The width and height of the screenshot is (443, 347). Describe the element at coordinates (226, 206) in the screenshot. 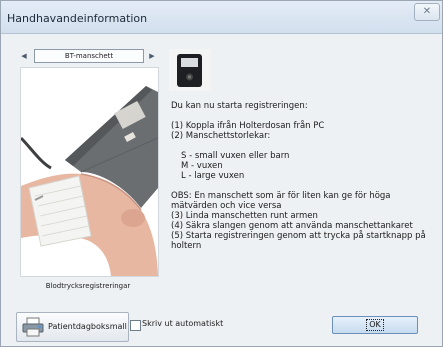

I see `note-text-2: mätvärden och vice versa` at that location.